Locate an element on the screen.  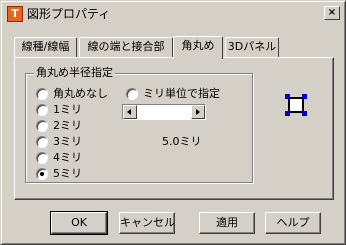
close-button: × is located at coordinates (332, 13).